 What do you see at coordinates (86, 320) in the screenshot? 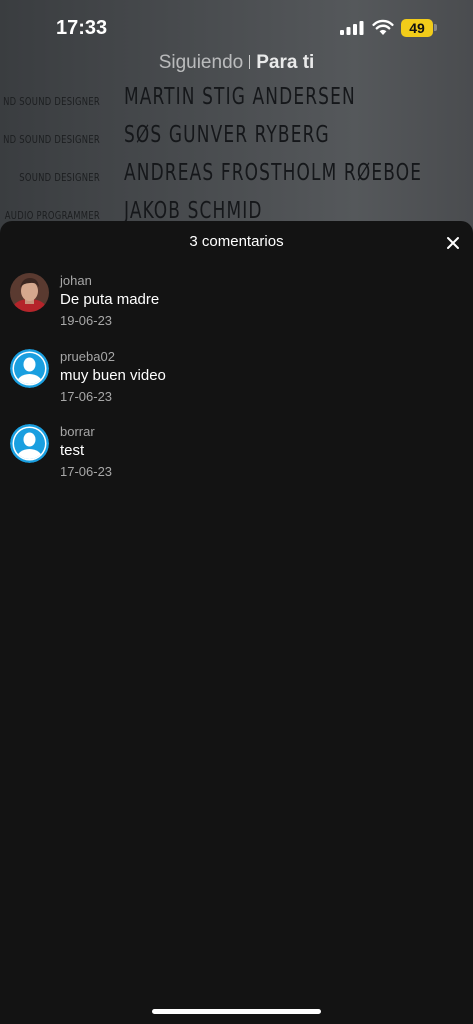
I see `comment-date: 19-06-23` at bounding box center [86, 320].